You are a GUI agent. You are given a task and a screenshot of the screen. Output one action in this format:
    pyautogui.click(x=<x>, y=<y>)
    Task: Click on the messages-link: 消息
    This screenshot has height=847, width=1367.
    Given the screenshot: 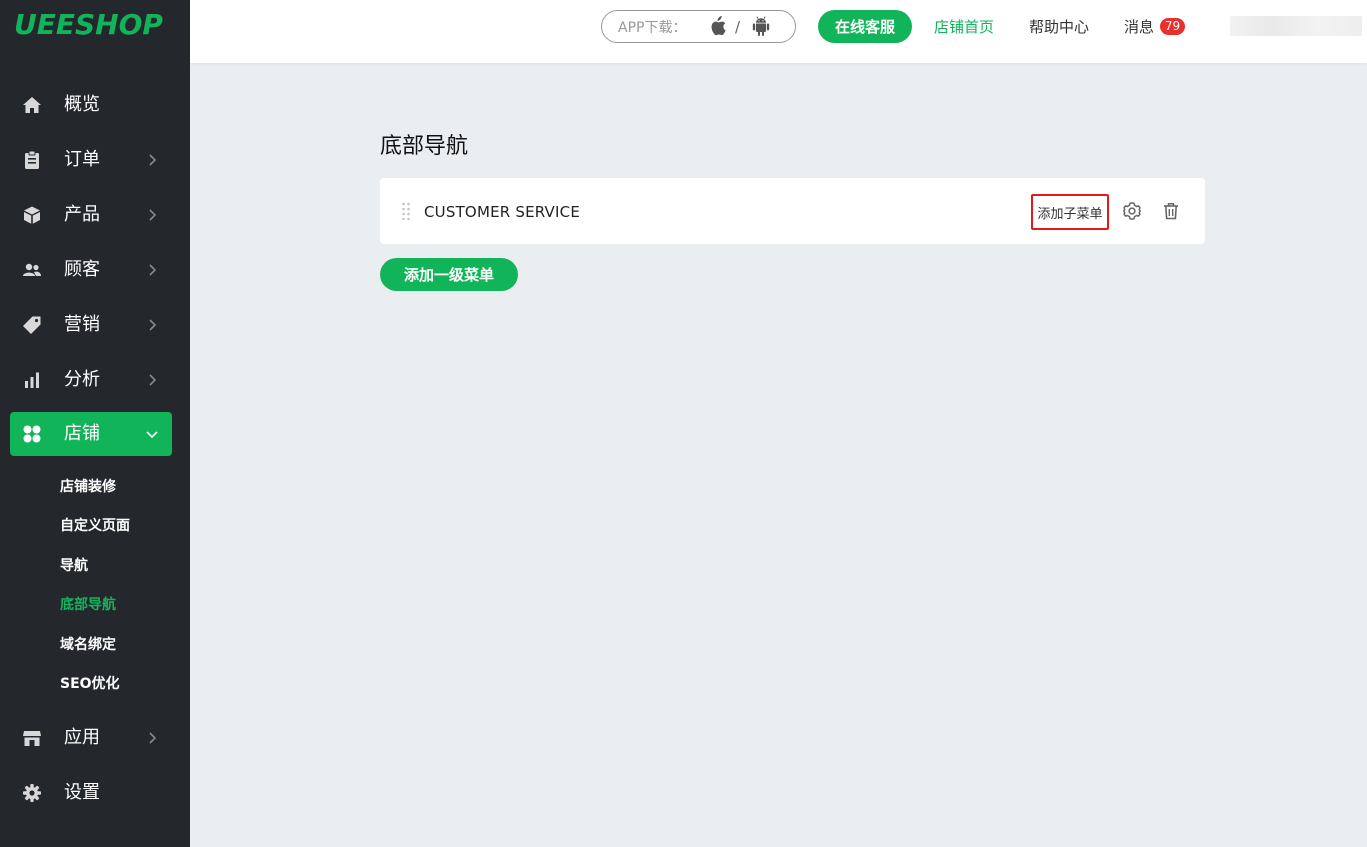 What is the action you would take?
    pyautogui.click(x=1139, y=27)
    